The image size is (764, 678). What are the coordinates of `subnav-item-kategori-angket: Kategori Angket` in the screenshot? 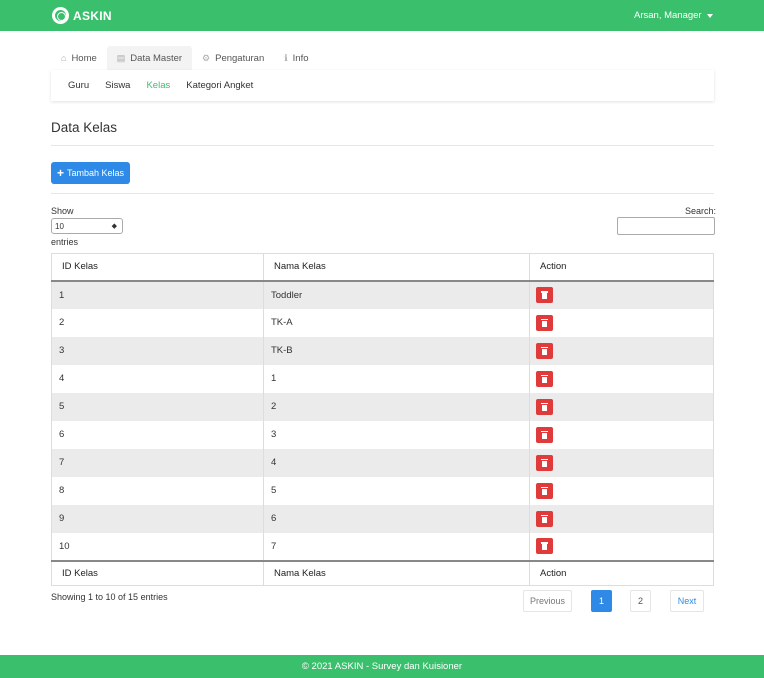 It's located at (219, 85).